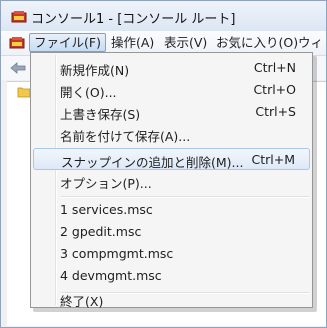 The width and height of the screenshot is (327, 328). I want to click on back-arrow-icon, so click(18, 68).